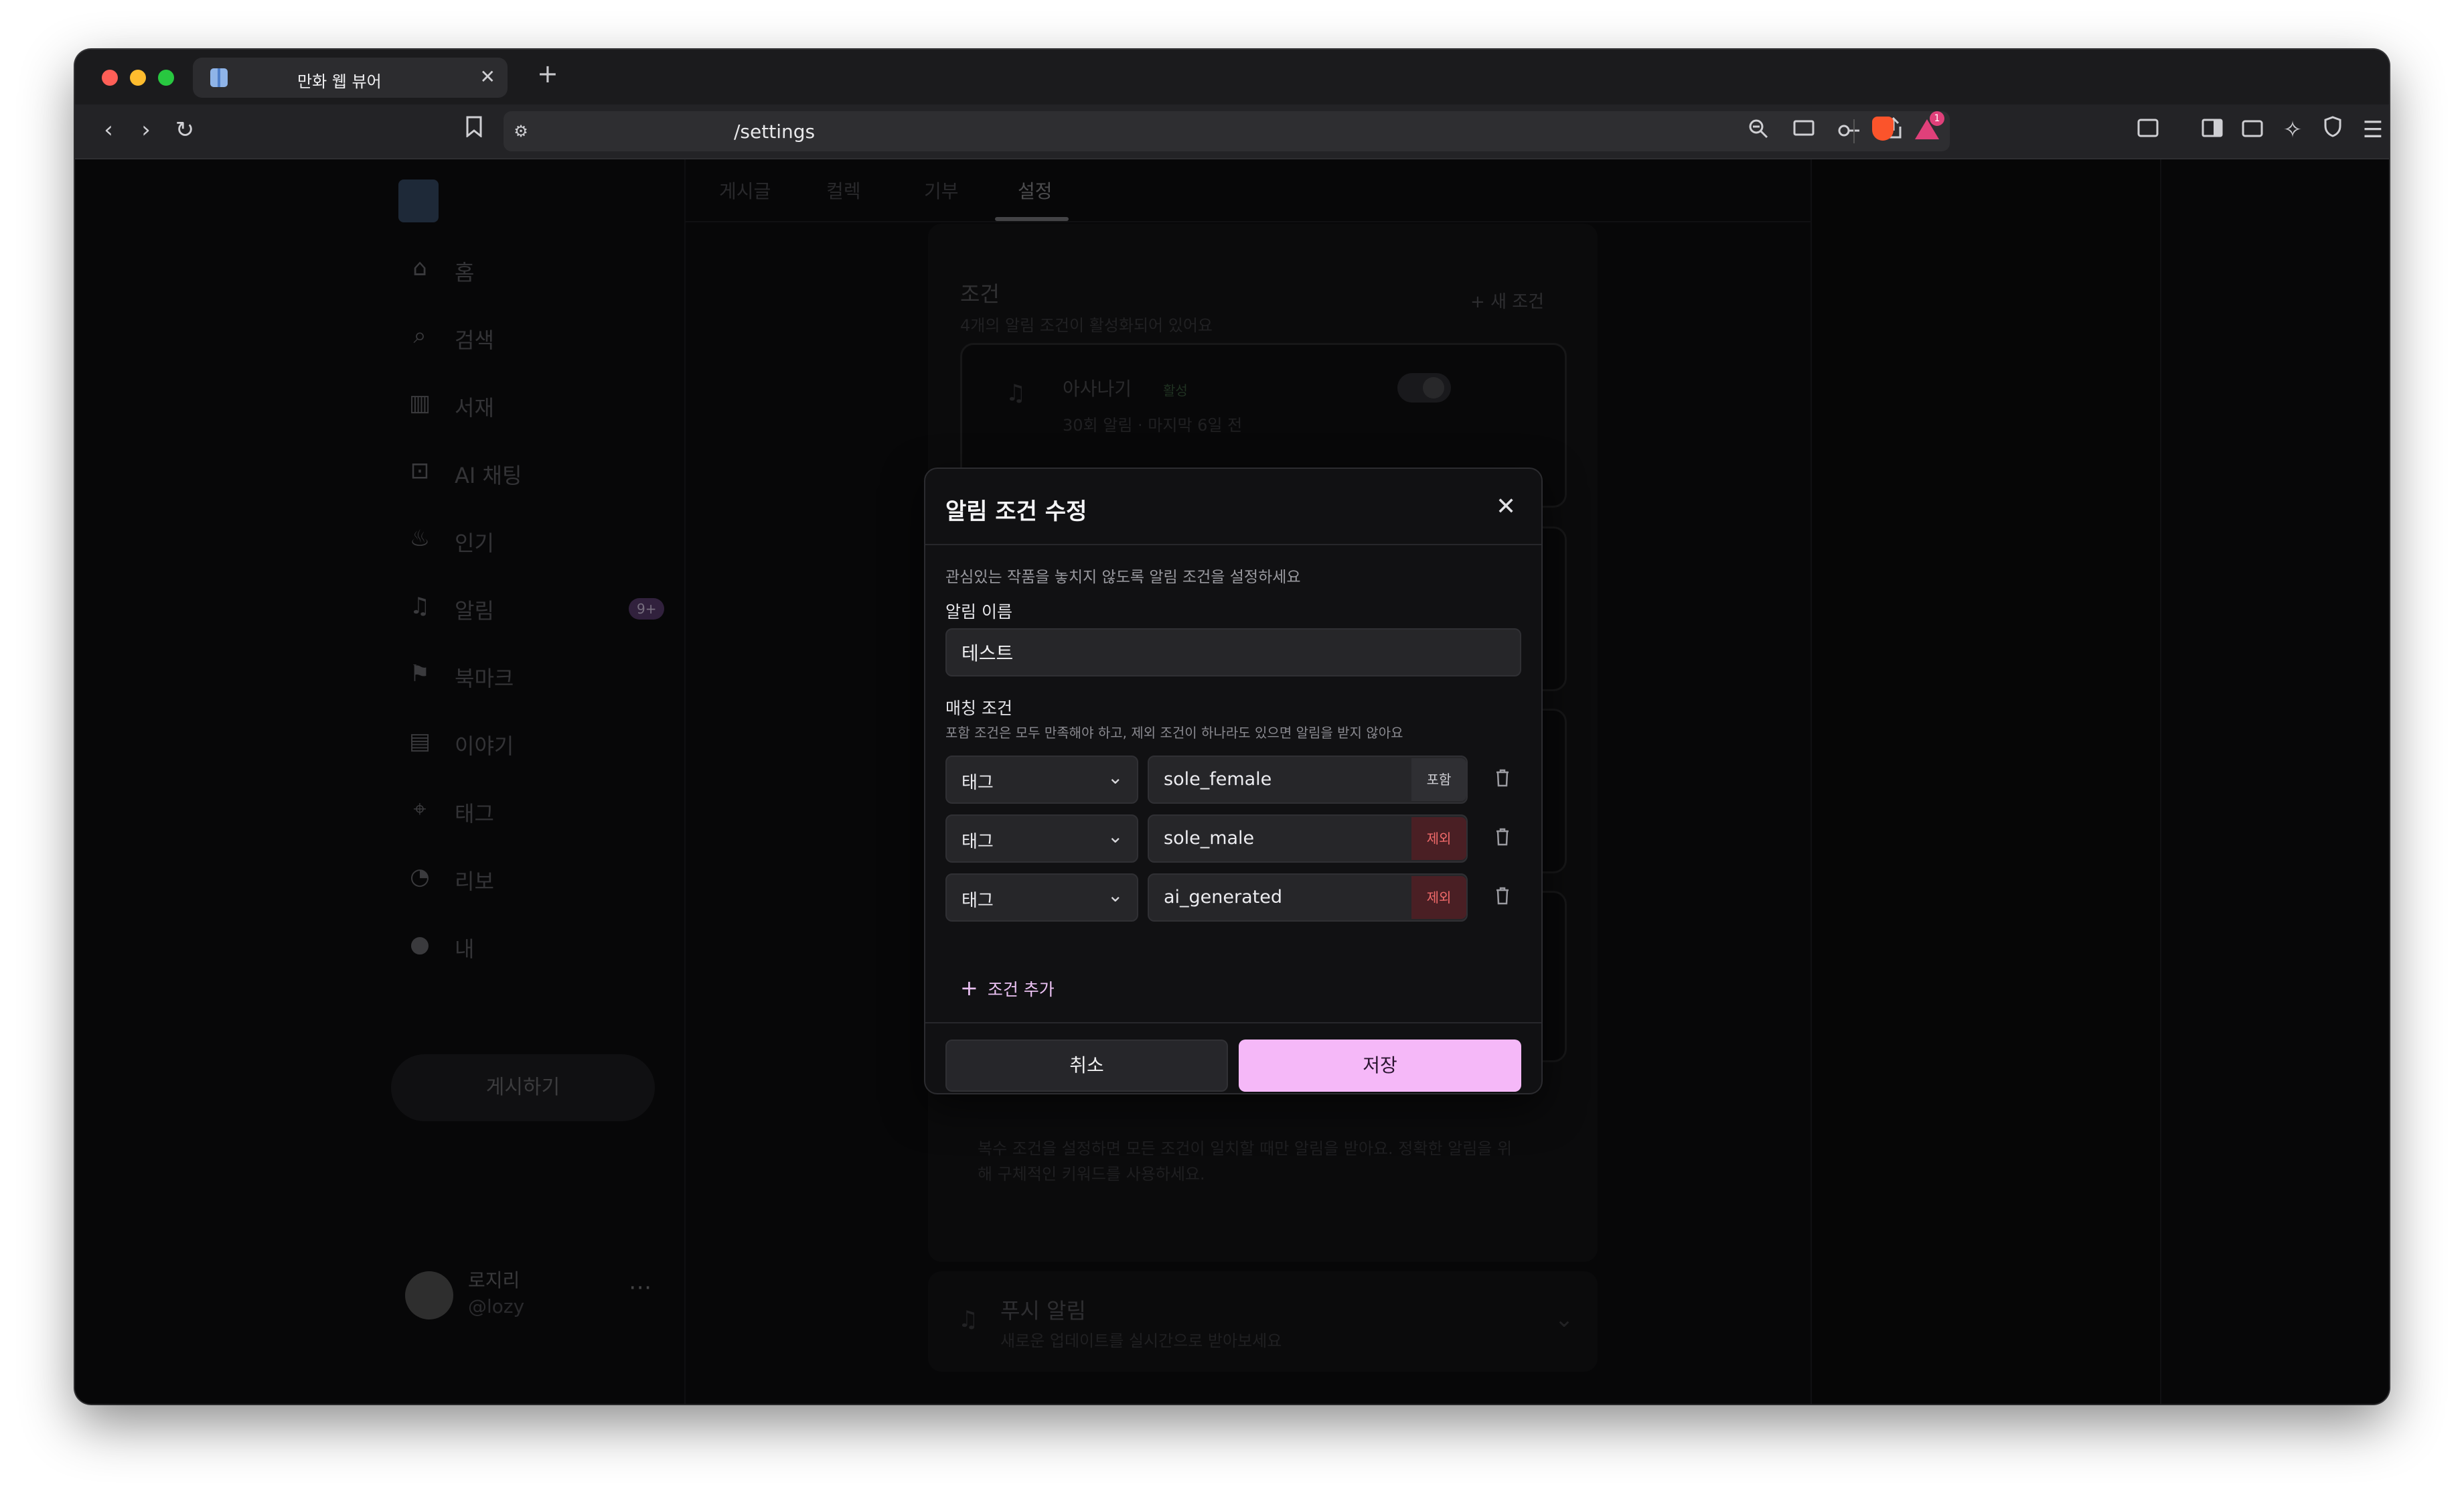 The image size is (2464, 1503). What do you see at coordinates (1883, 129) in the screenshot?
I see `brave-shields-icon` at bounding box center [1883, 129].